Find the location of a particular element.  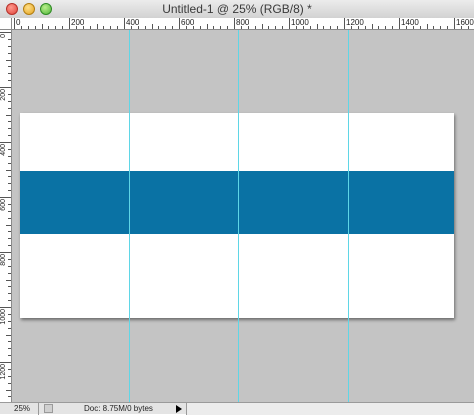

ruler-label: 400 is located at coordinates (3, 150).